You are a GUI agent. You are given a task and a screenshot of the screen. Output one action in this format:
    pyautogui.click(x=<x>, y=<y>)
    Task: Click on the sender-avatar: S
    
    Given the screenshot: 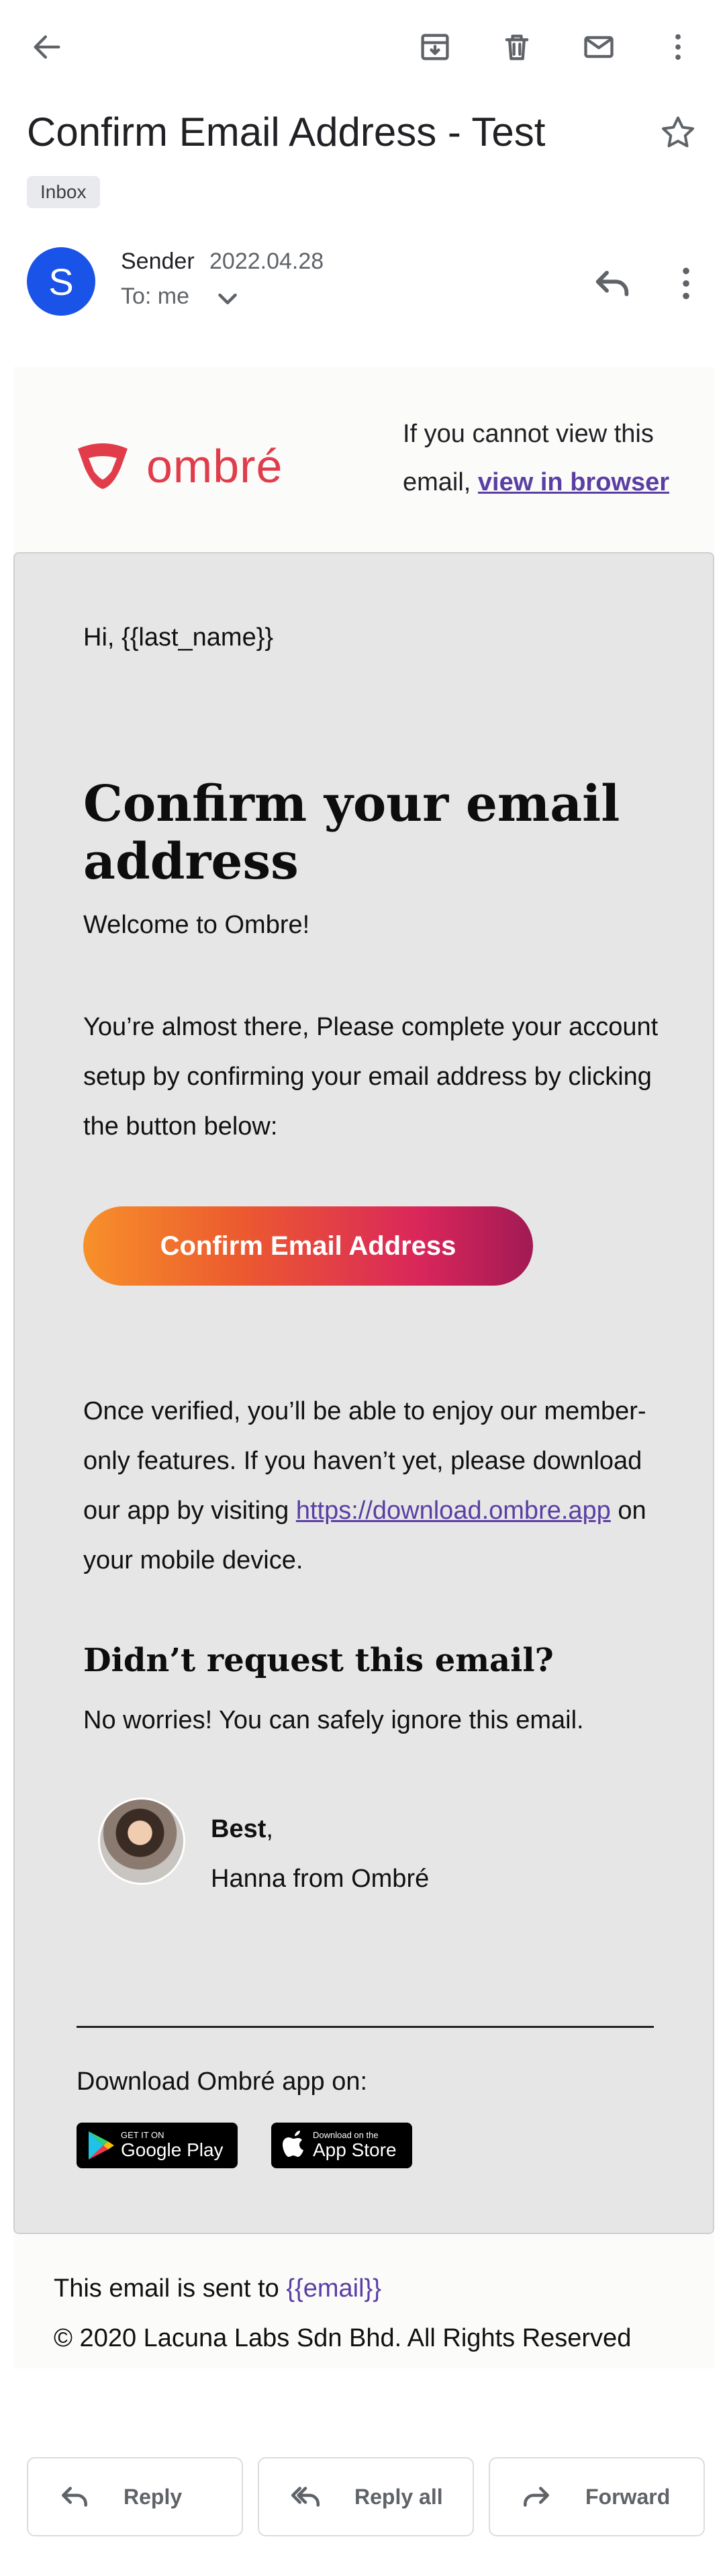 What is the action you would take?
    pyautogui.click(x=61, y=281)
    